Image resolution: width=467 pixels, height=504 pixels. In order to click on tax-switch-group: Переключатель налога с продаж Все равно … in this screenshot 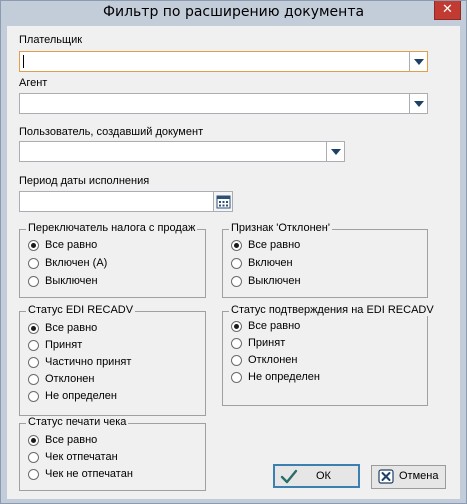, I will do `click(112, 260)`.